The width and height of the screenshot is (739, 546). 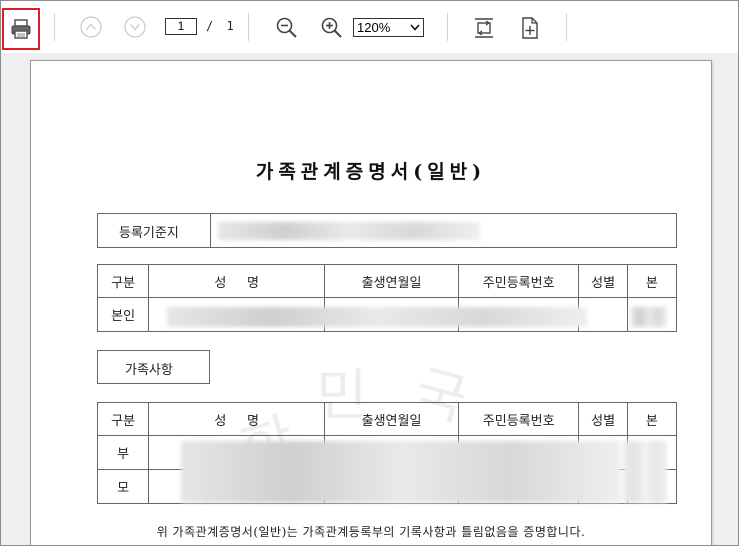 I want to click on print-button, so click(x=21, y=29).